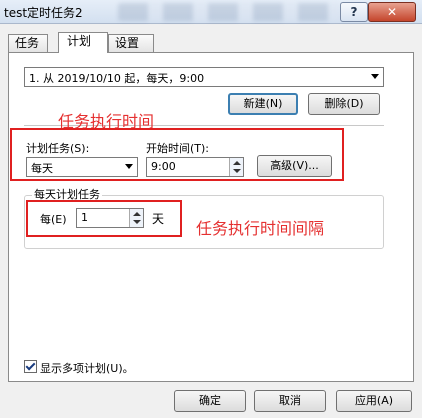 The width and height of the screenshot is (422, 418). Describe the element at coordinates (58, 148) in the screenshot. I see `task-frequency-label: 计划任务(S):` at that location.